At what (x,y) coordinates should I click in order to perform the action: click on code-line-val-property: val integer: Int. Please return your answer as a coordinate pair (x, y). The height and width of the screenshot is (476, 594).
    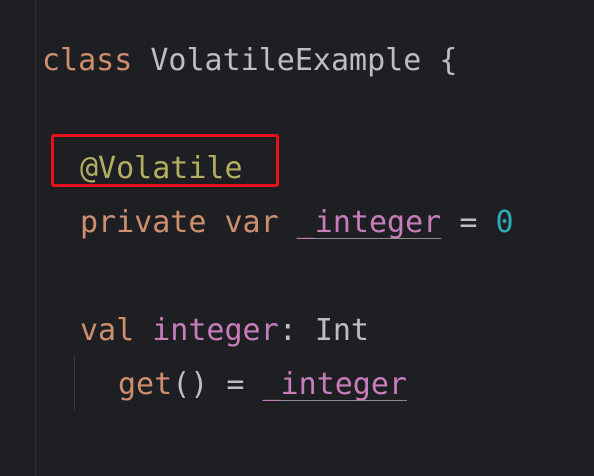
    Looking at the image, I should click on (224, 331).